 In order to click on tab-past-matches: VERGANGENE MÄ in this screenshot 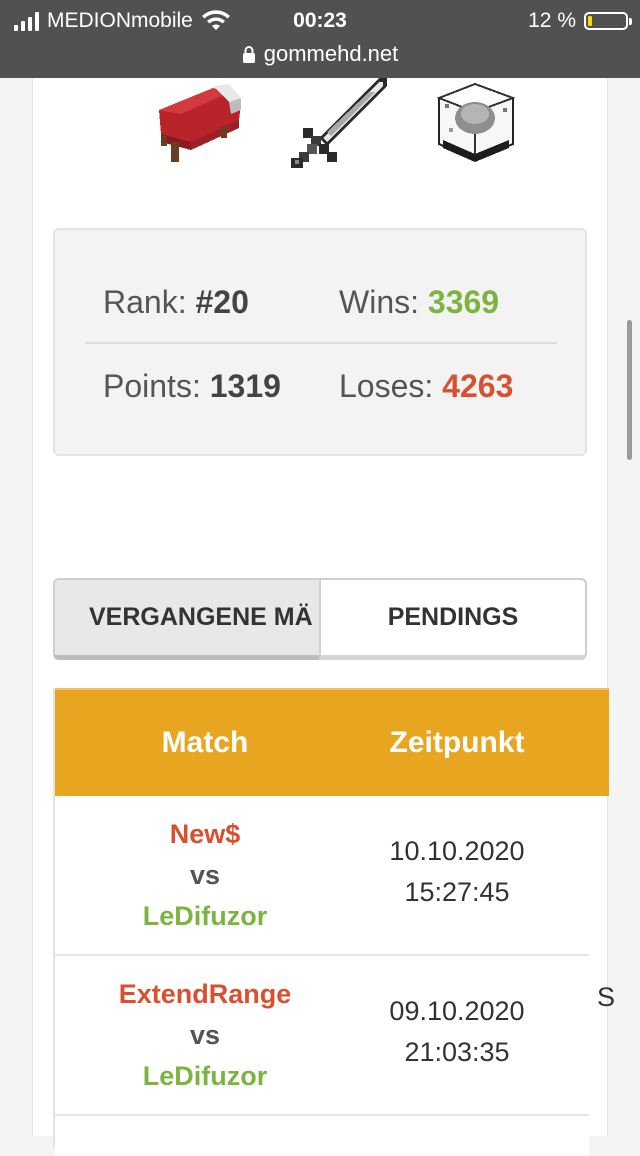, I will do `click(187, 619)`.